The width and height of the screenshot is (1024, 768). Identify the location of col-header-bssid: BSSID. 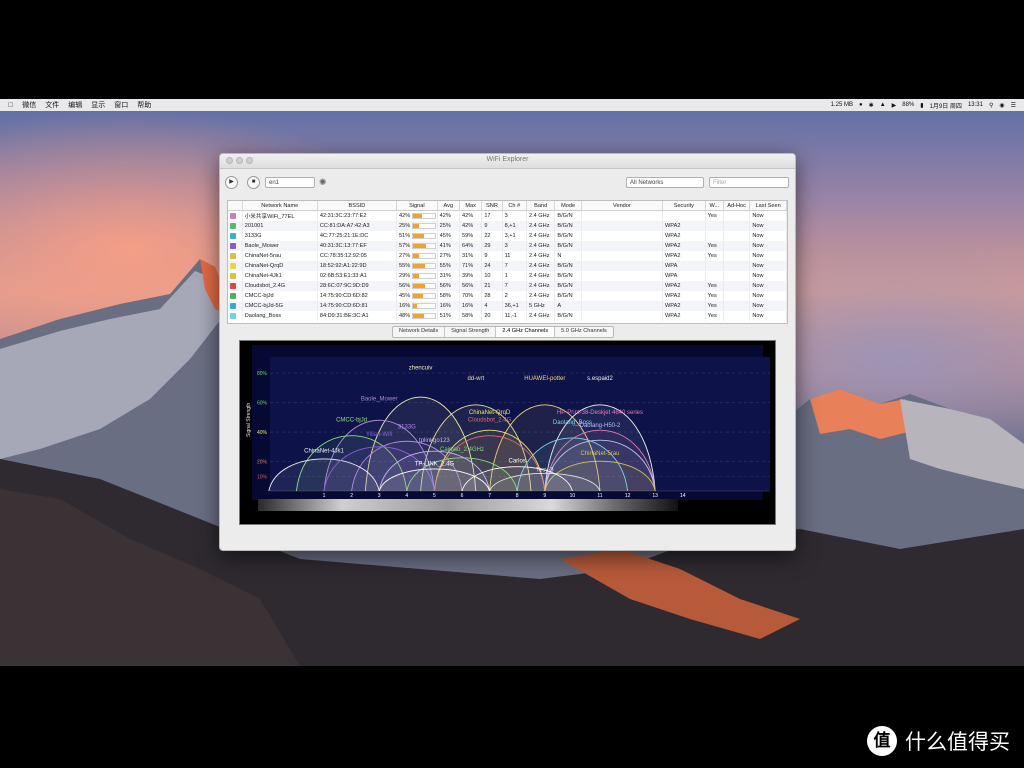
(357, 206).